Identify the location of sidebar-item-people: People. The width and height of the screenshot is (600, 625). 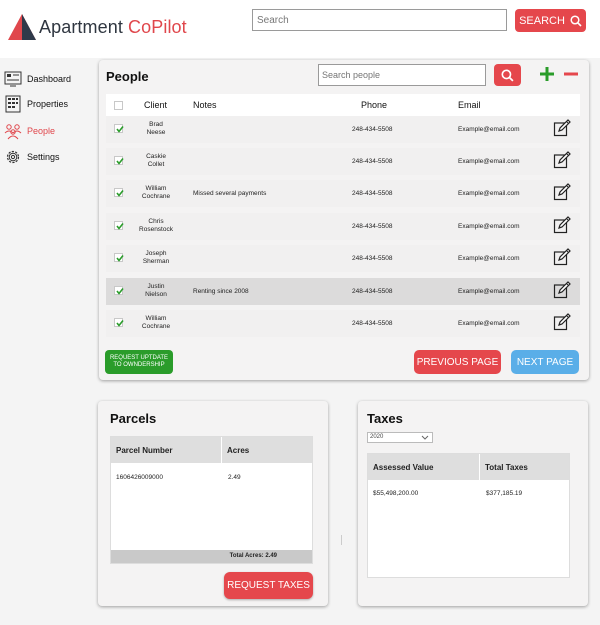
(29, 131).